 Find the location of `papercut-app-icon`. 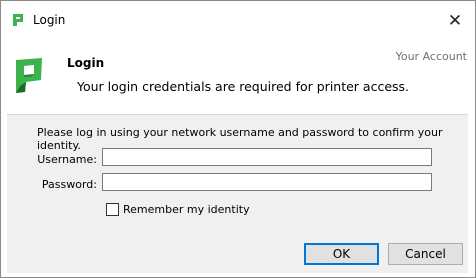

papercut-app-icon is located at coordinates (18, 20).